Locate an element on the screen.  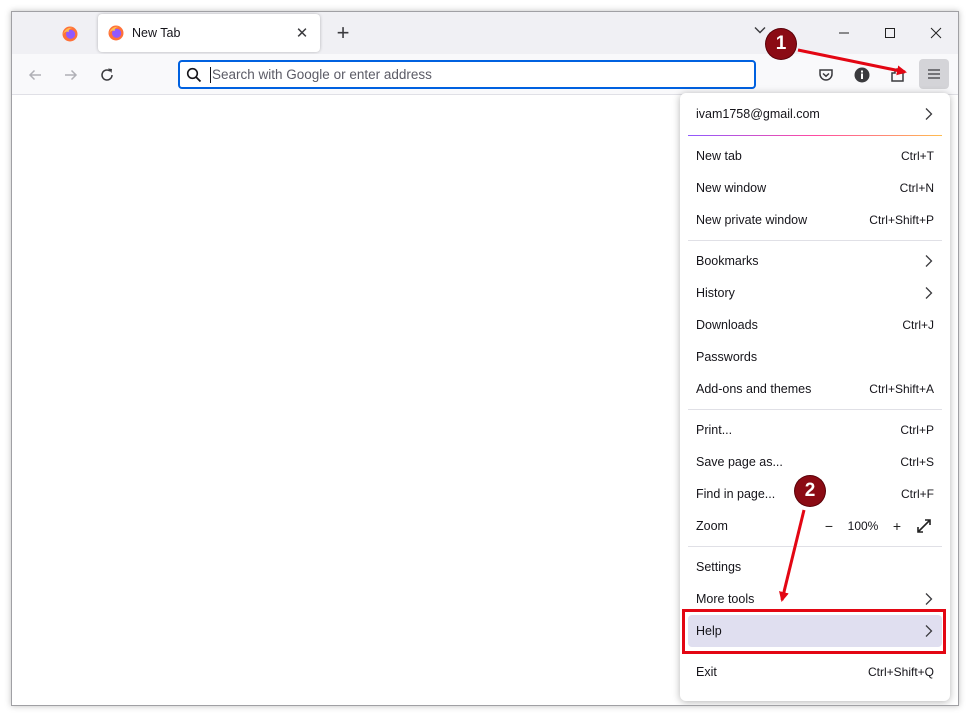
menu-item-new-private-window: New private window Ctrl+Shift+P is located at coordinates (815, 220).